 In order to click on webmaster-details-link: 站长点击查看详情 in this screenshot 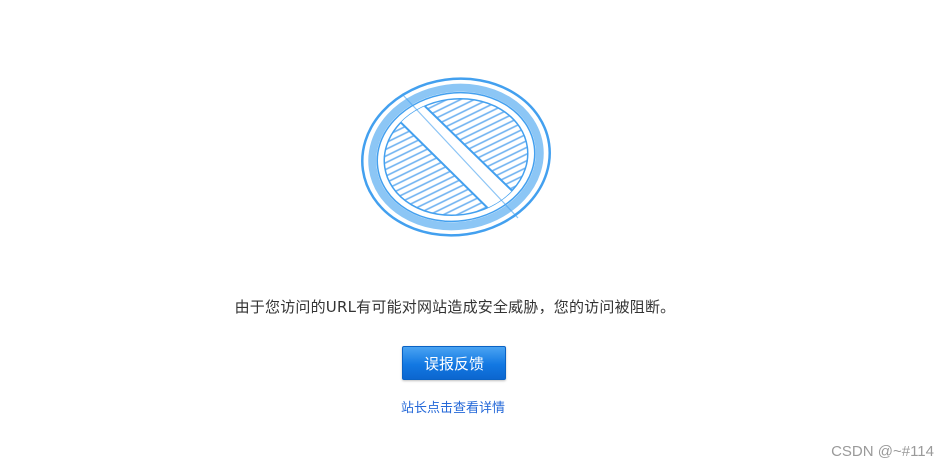, I will do `click(453, 406)`.